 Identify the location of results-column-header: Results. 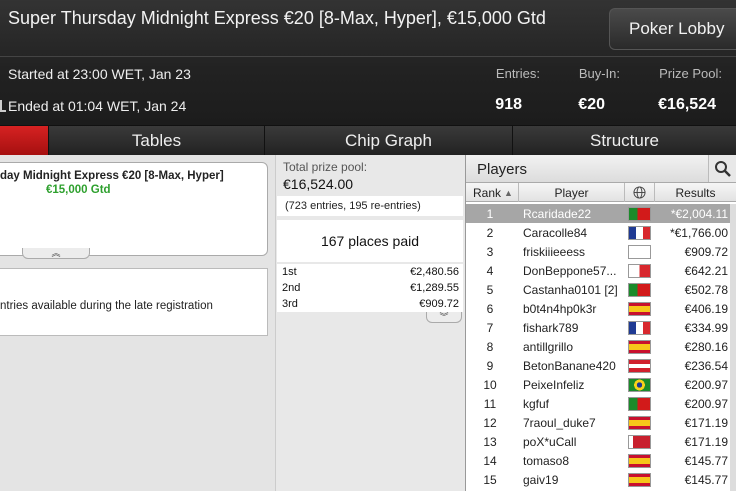
(695, 192).